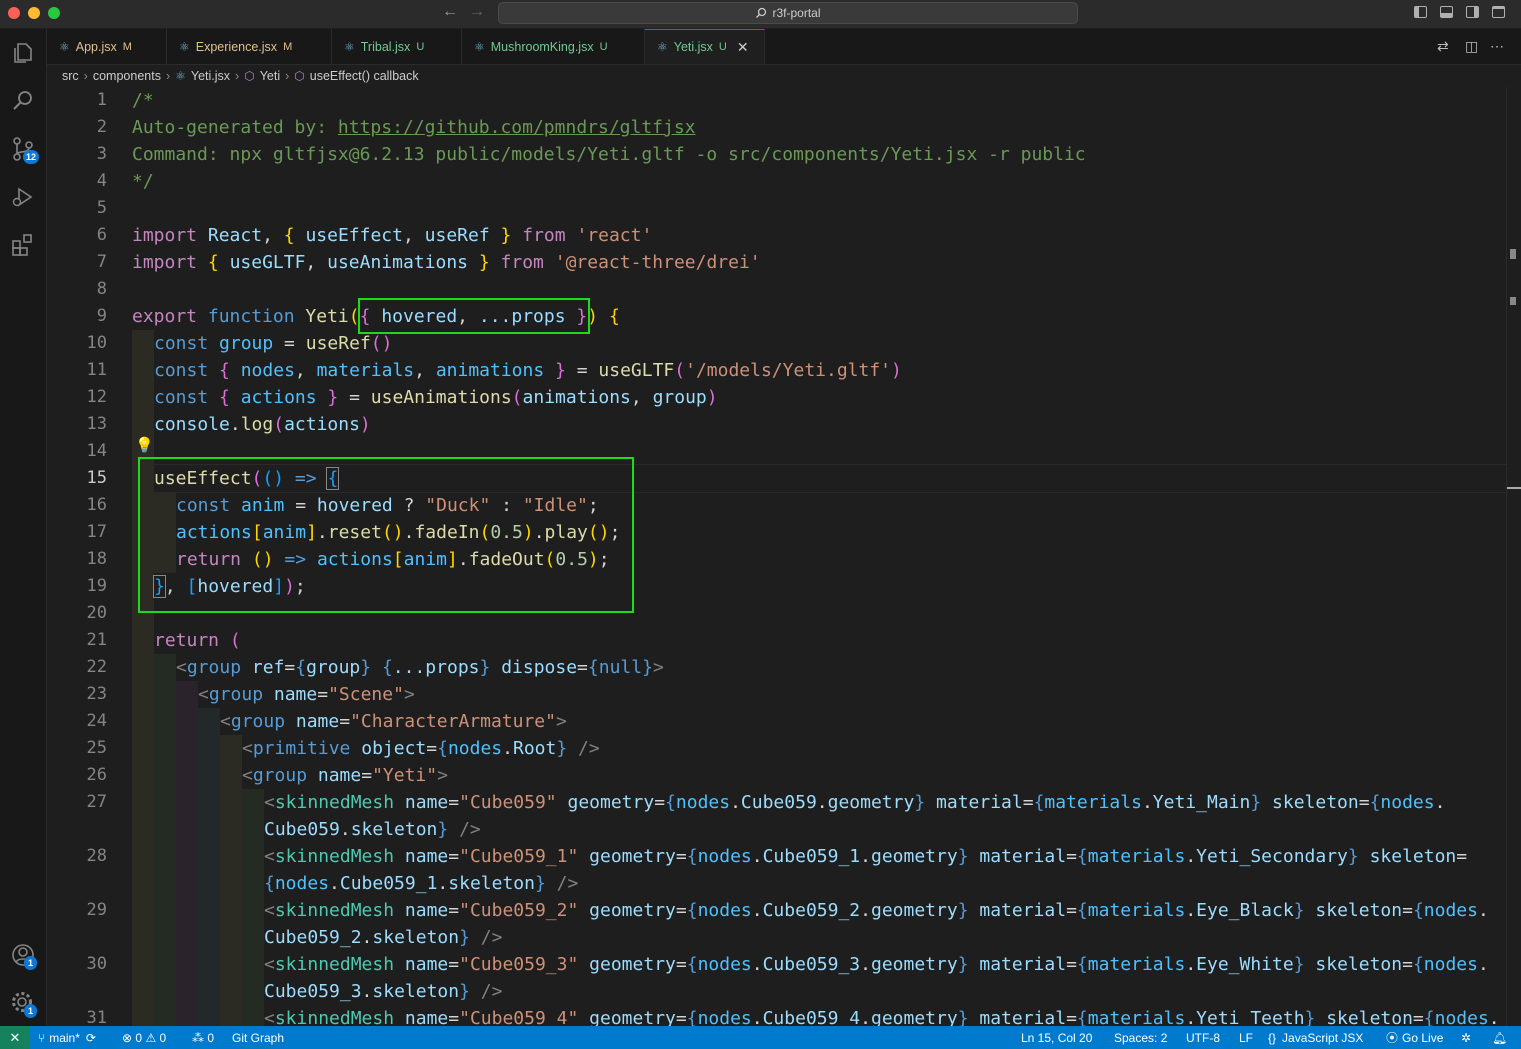 The width and height of the screenshot is (1521, 1049). Describe the element at coordinates (101, 289) in the screenshot. I see `line-number: 8` at that location.